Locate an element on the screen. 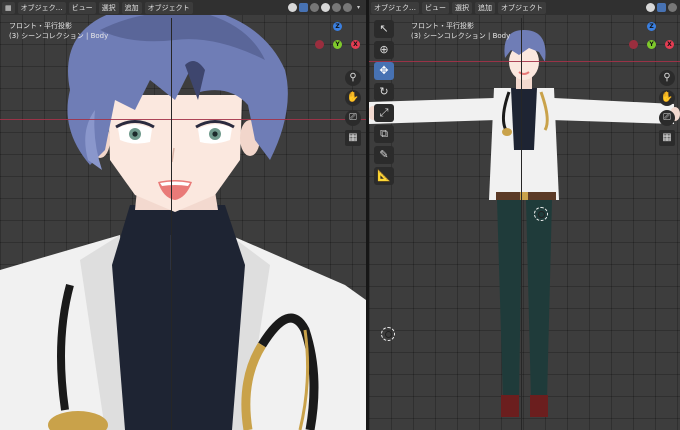  3d-cursor-marker-secondary is located at coordinates (388, 334).